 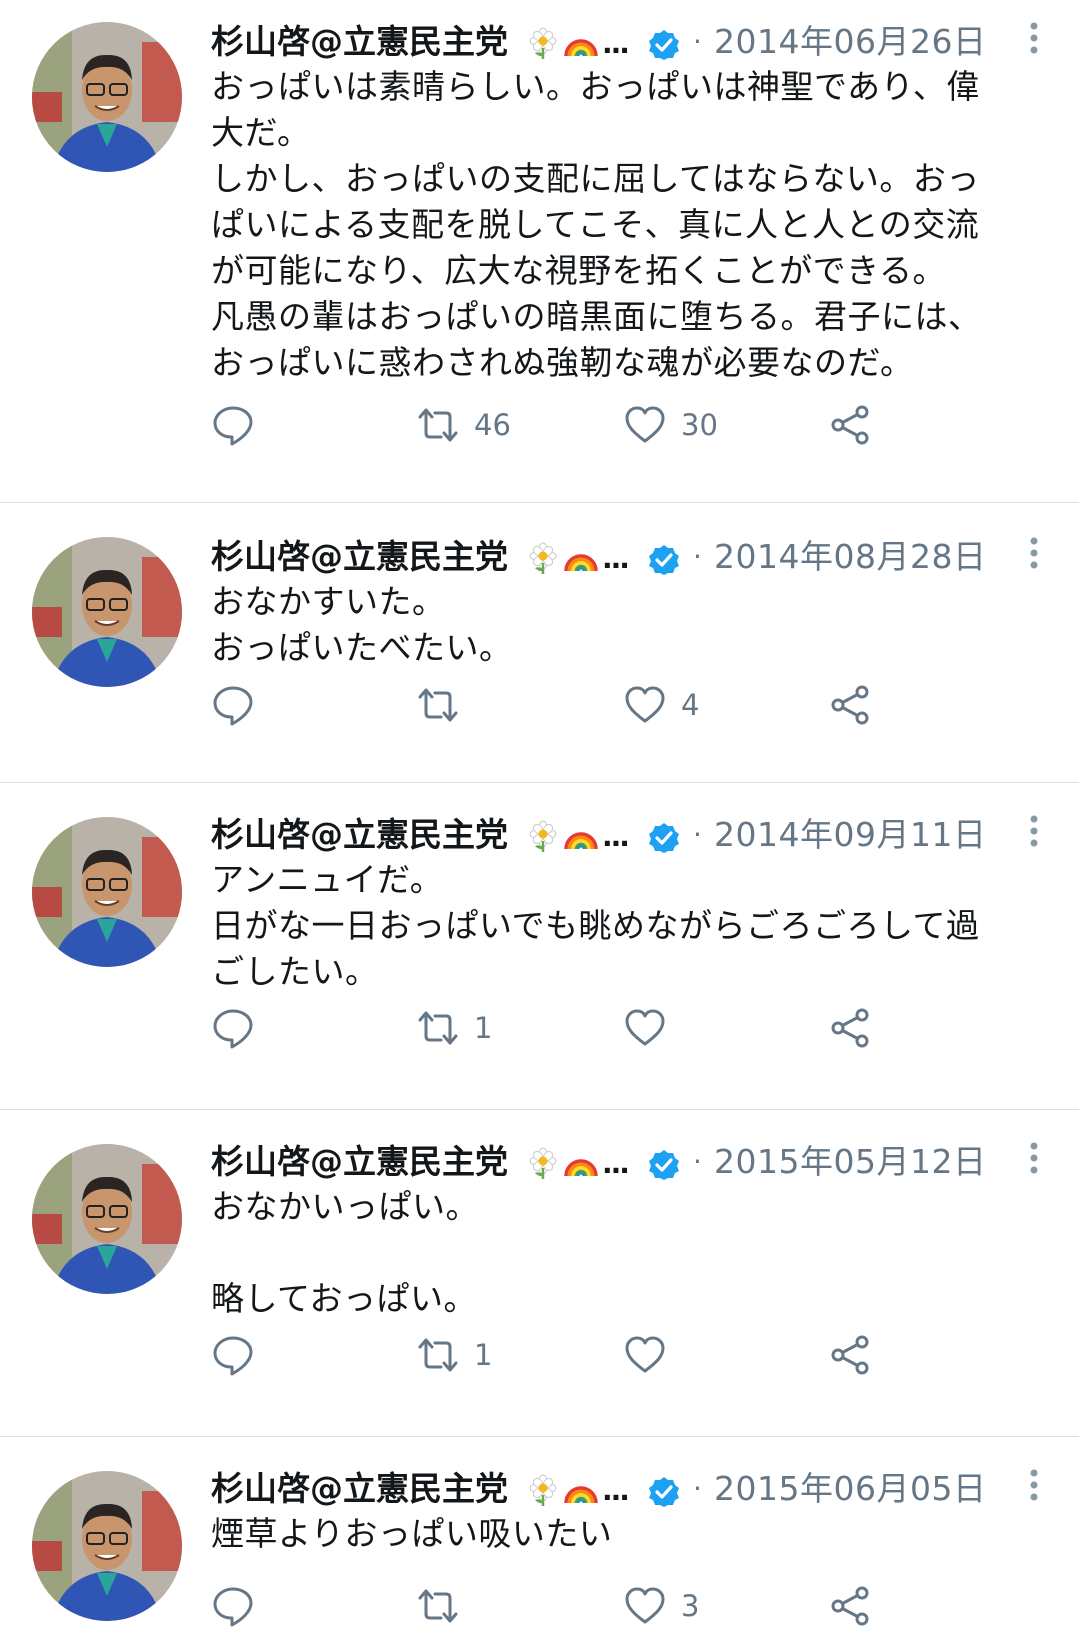 What do you see at coordinates (850, 42) in the screenshot?
I see `tweet-date: 2014年06月26日` at bounding box center [850, 42].